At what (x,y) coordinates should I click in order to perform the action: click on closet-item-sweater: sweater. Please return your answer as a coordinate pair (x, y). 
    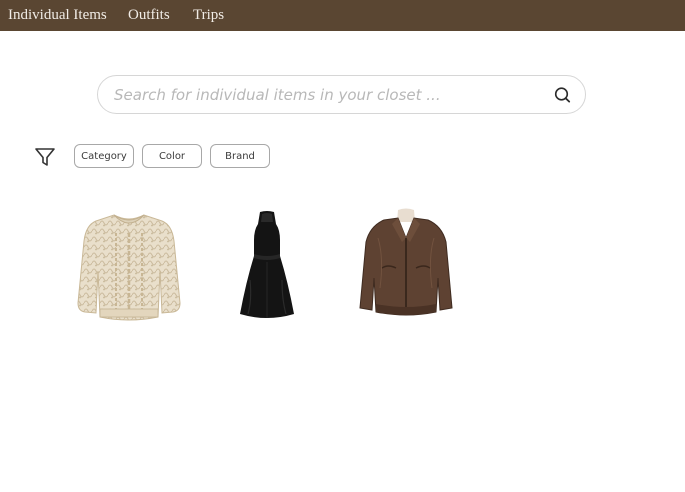
    Looking at the image, I should click on (129, 266).